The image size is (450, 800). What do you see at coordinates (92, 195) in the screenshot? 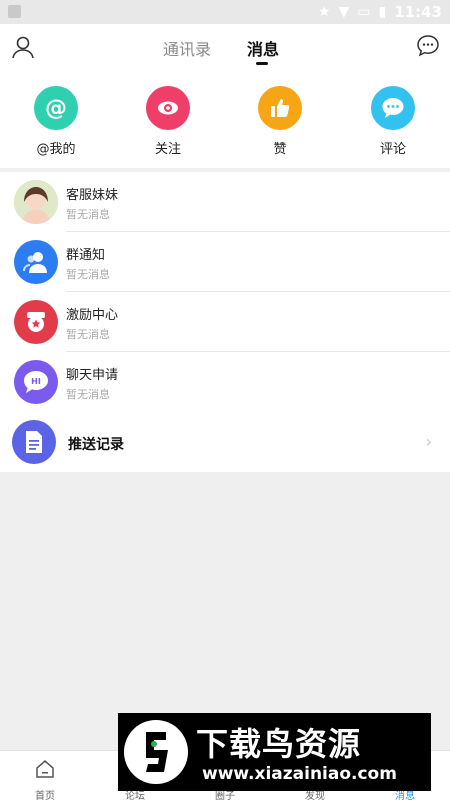
I see `list-item-title: 客服妹妹` at bounding box center [92, 195].